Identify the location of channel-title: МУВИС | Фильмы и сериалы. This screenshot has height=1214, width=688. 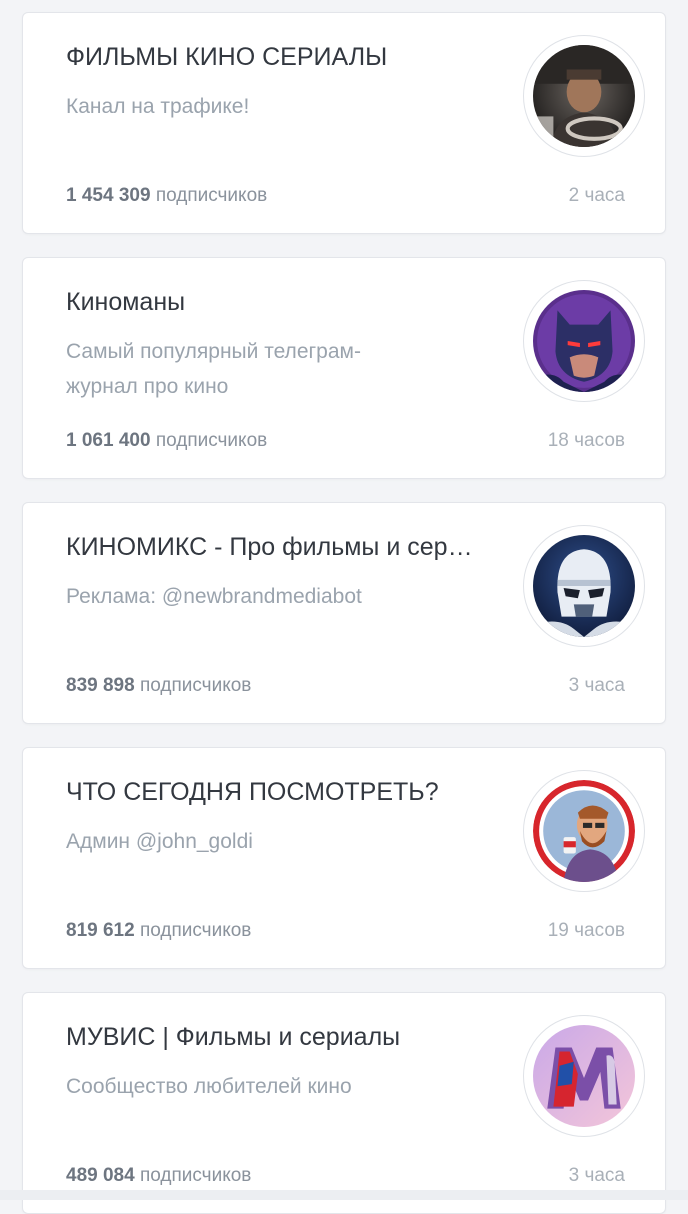
(233, 1037).